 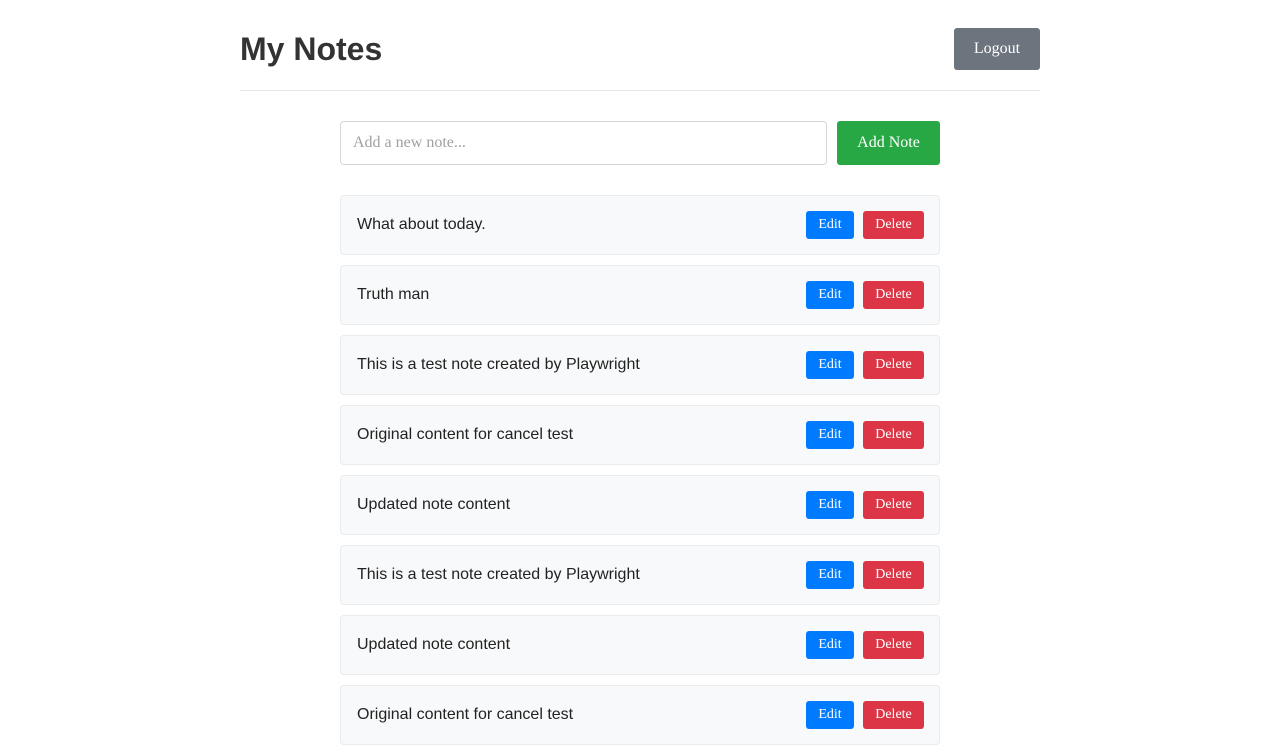 I want to click on page-header: My Notes Logout, so click(x=640, y=45).